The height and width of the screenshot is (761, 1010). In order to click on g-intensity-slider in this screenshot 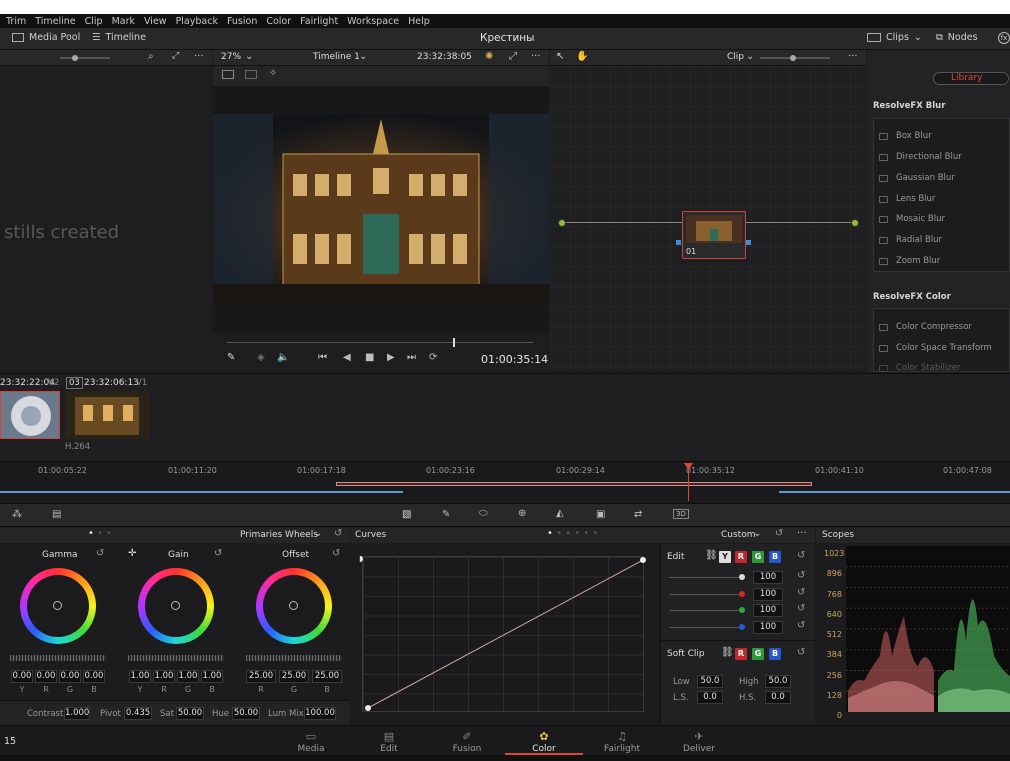, I will do `click(706, 610)`.